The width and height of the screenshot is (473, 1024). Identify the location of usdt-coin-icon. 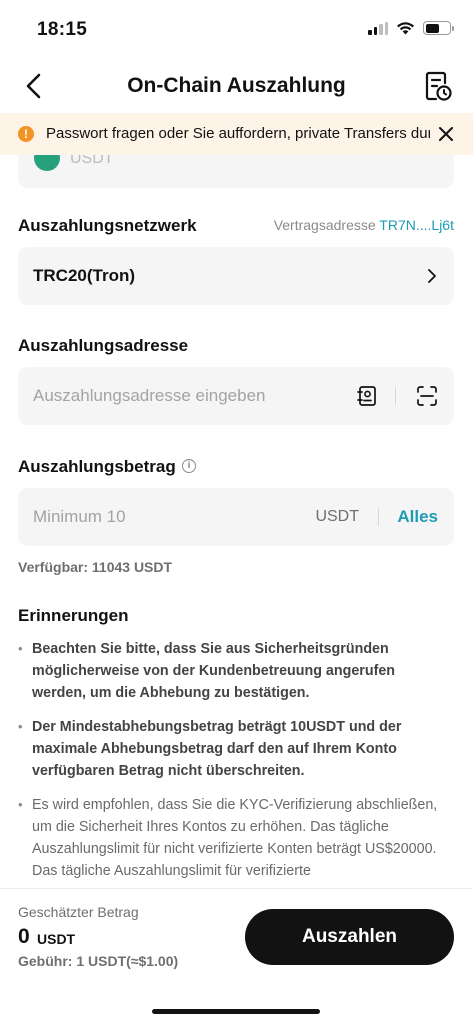
(47, 163).